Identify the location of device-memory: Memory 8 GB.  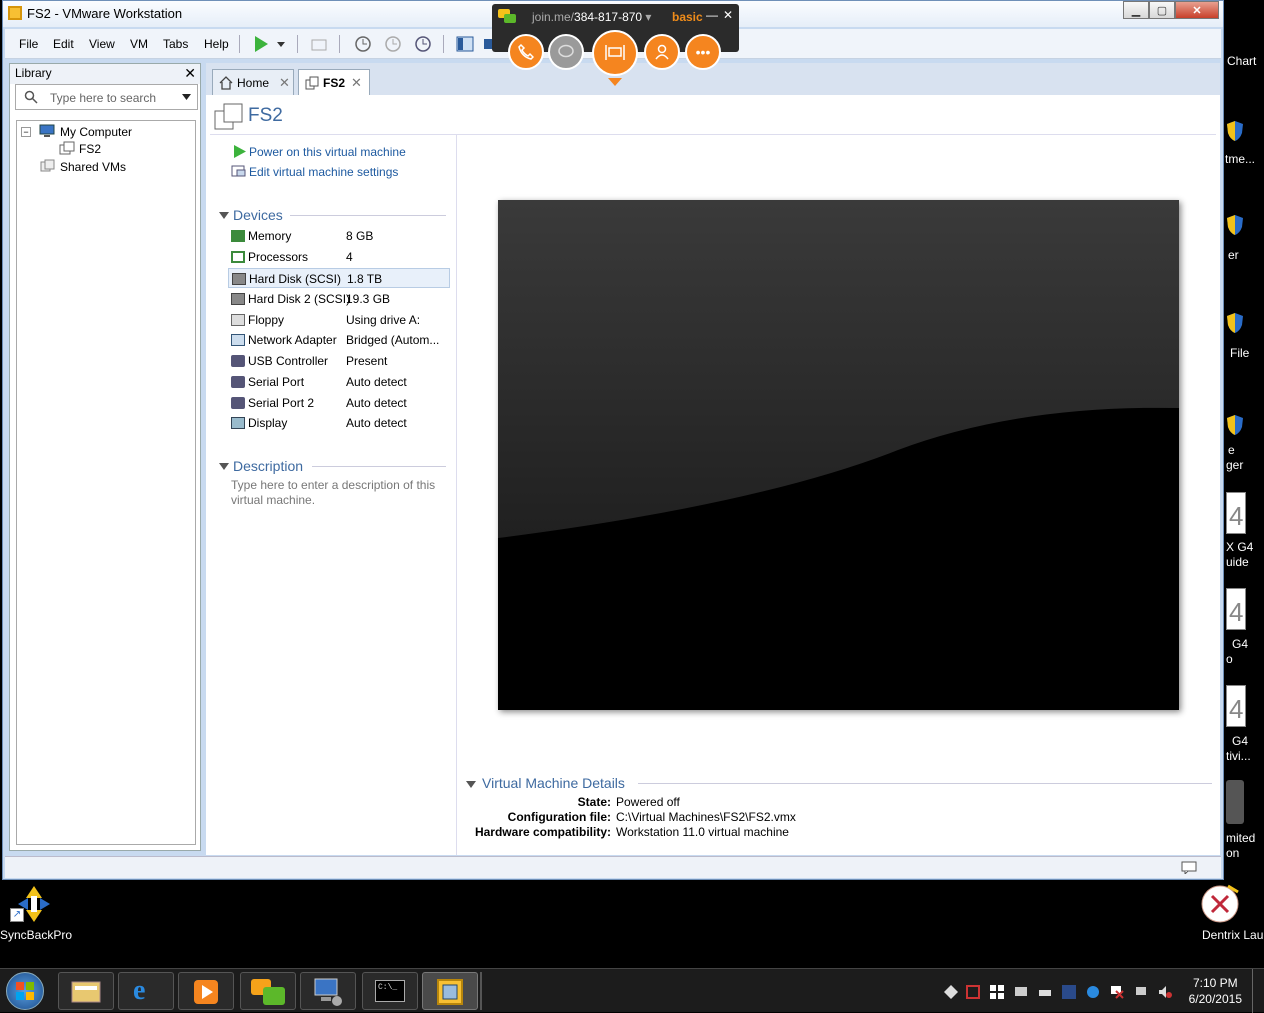
(339, 236).